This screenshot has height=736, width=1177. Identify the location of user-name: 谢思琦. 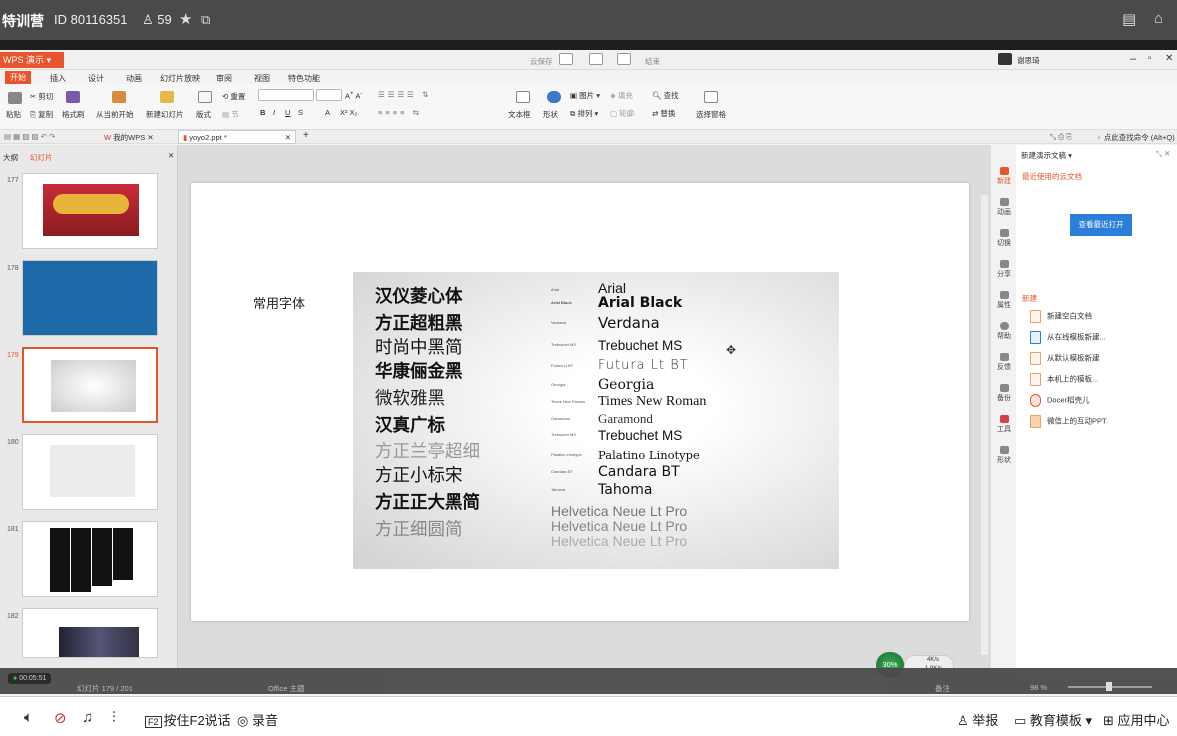
(1028, 60).